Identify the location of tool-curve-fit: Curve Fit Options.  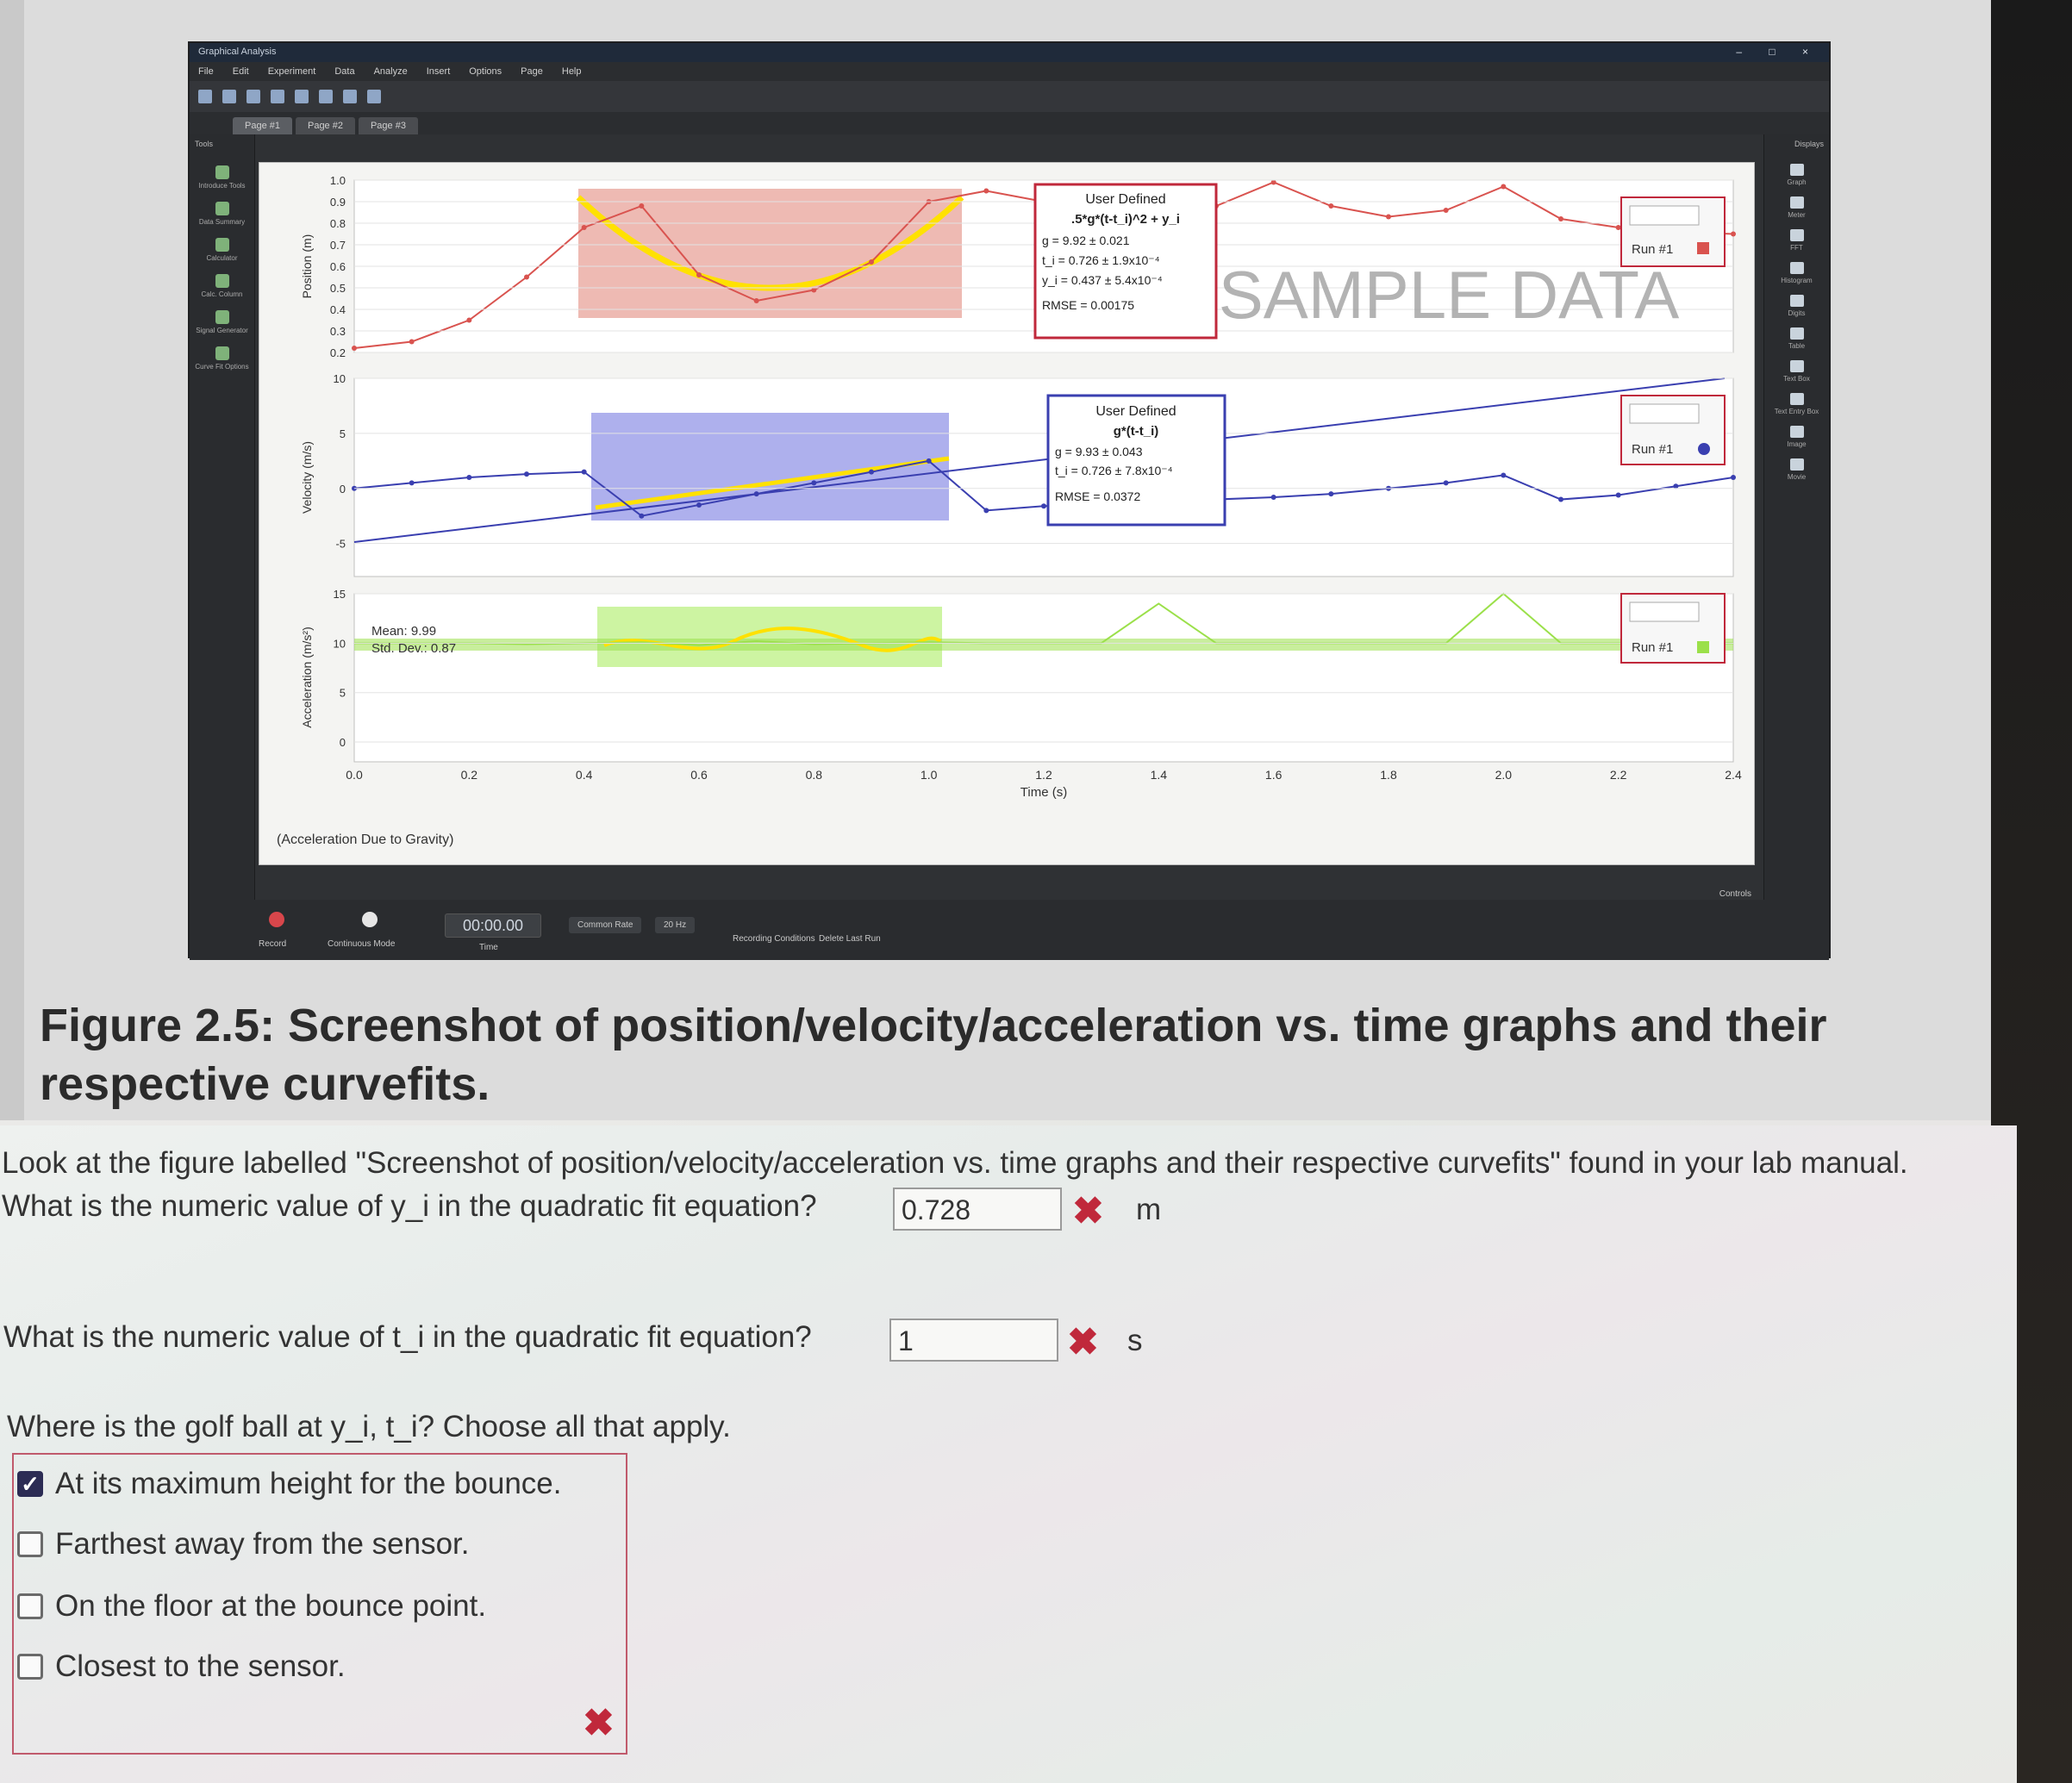
(222, 358).